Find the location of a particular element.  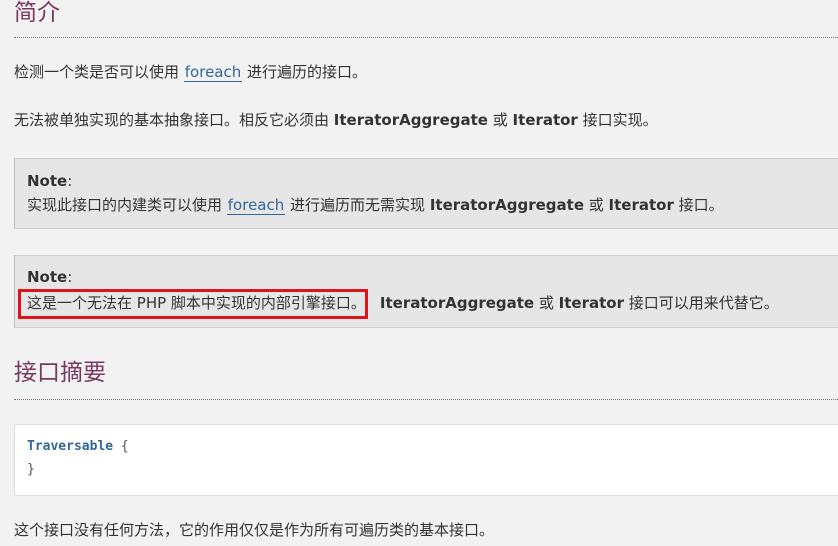

note-1-or: 或 is located at coordinates (596, 205).